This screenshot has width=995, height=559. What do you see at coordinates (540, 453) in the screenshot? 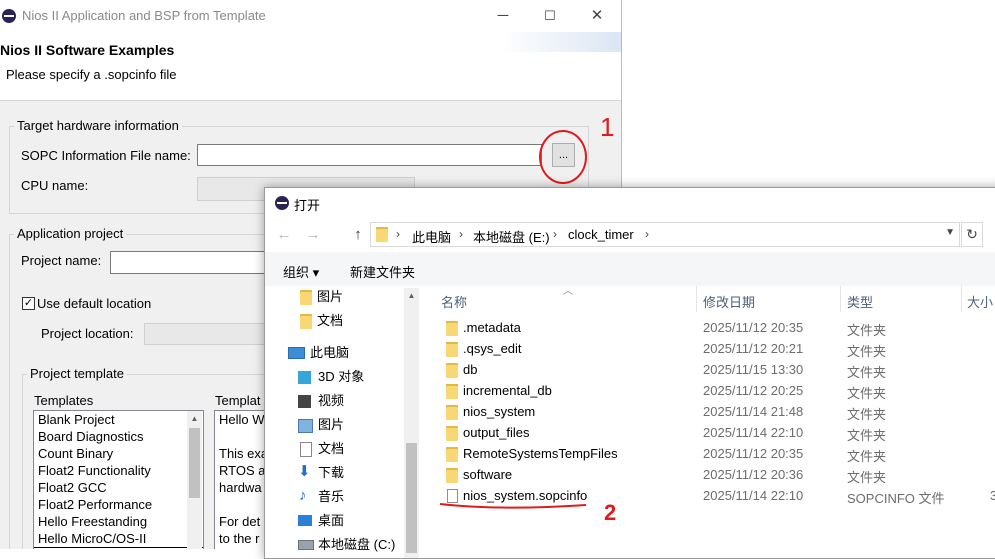
I see `file-name: RemoteSystemsTempFiles` at bounding box center [540, 453].